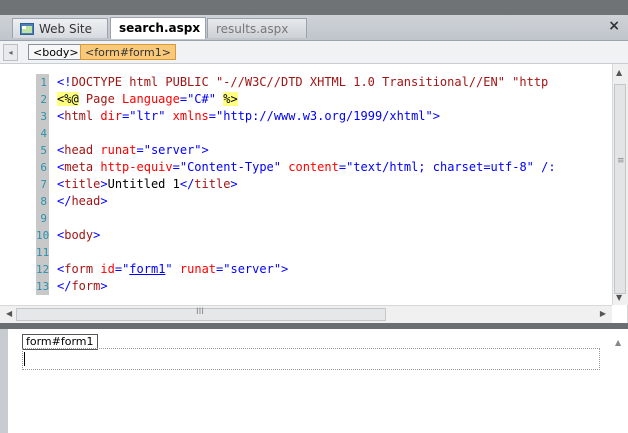  I want to click on line-number: 1, so click(42, 82).